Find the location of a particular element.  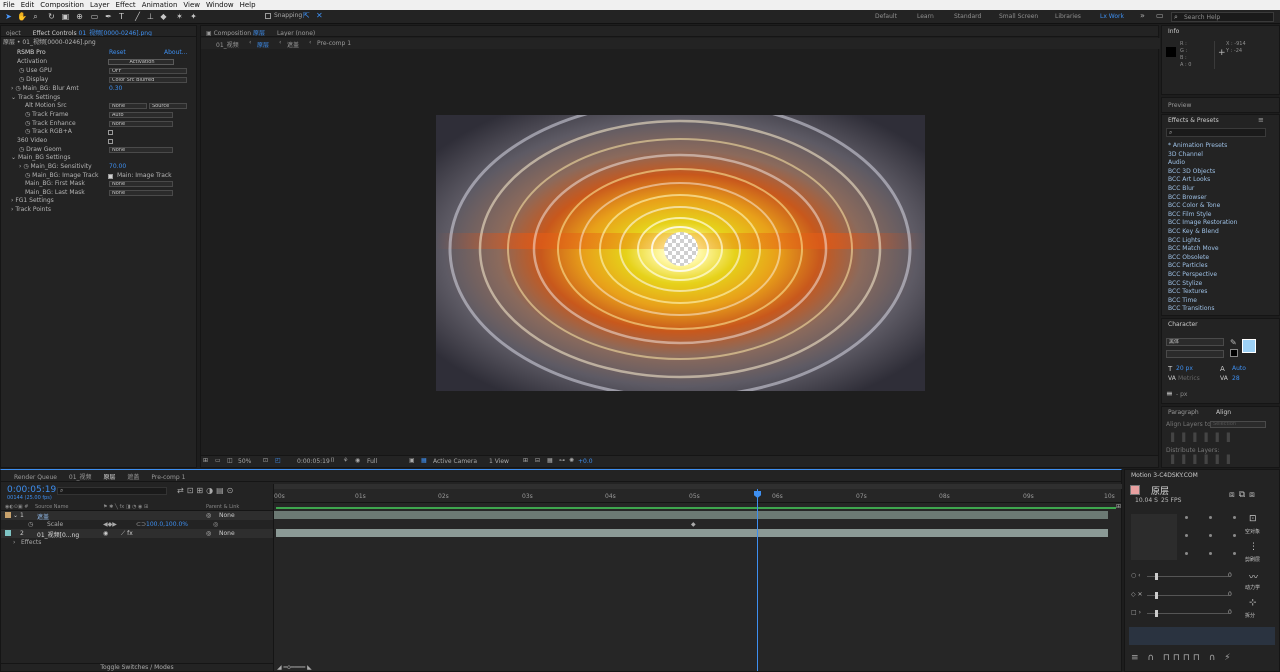

tab-comp-1: 01_视频 is located at coordinates (80, 475).